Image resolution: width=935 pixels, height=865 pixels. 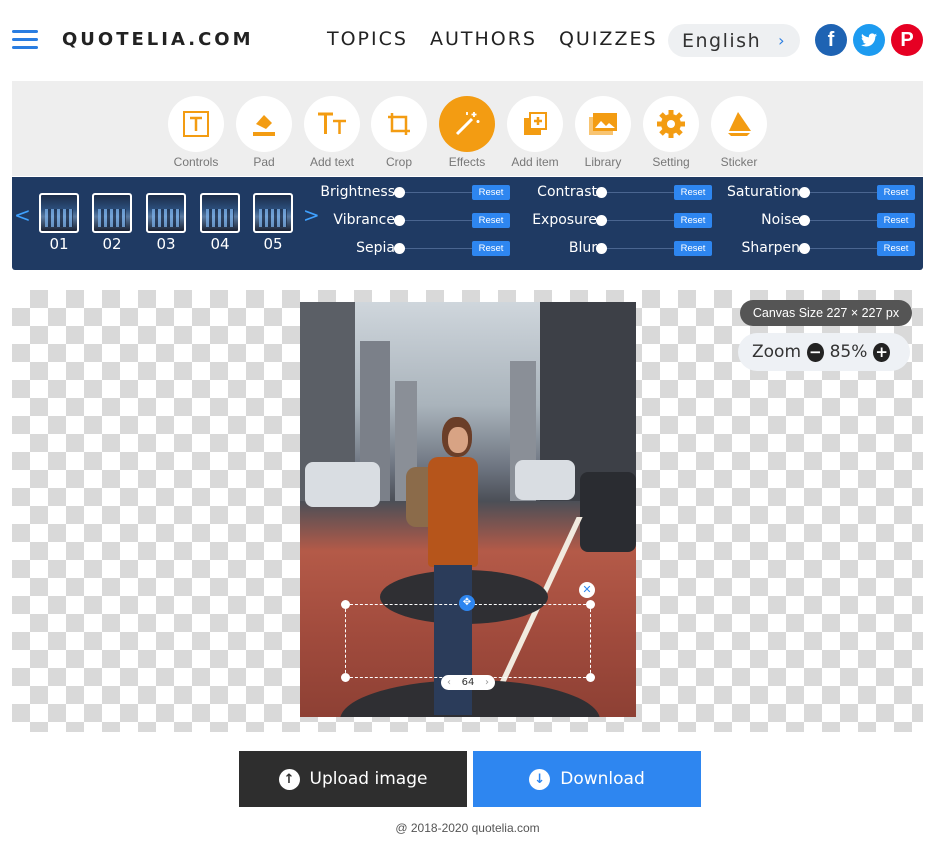 What do you see at coordinates (166, 244) in the screenshot?
I see `preset-number: 03` at bounding box center [166, 244].